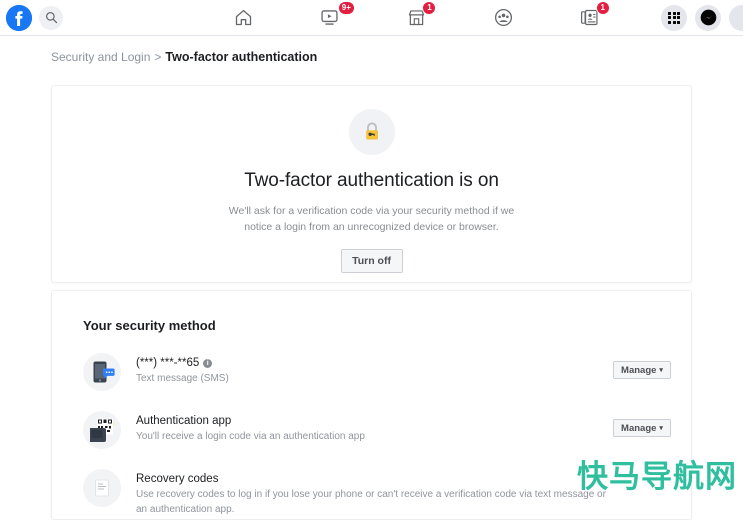  I want to click on nav-tab-news: 1, so click(590, 18).